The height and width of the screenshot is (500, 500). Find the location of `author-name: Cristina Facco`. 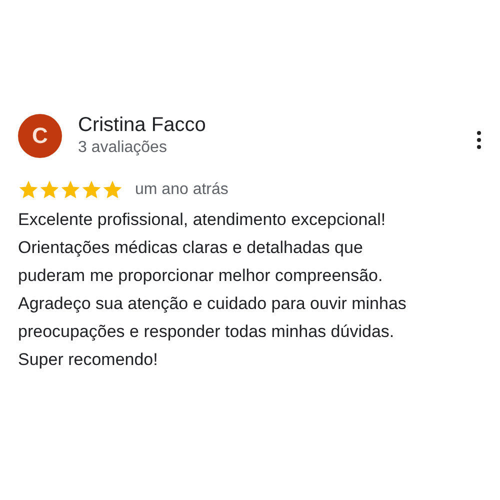

author-name: Cristina Facco is located at coordinates (142, 125).